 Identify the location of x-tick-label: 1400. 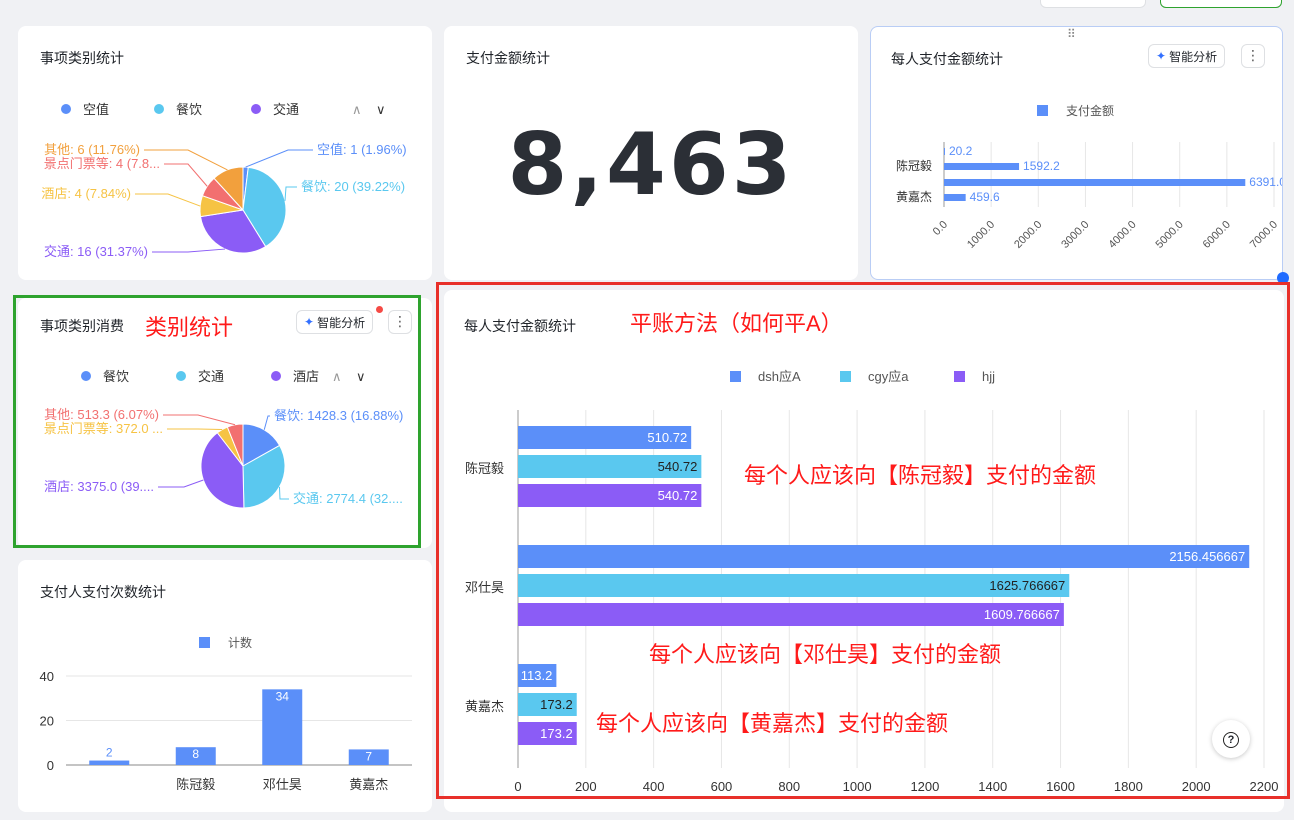
(992, 786).